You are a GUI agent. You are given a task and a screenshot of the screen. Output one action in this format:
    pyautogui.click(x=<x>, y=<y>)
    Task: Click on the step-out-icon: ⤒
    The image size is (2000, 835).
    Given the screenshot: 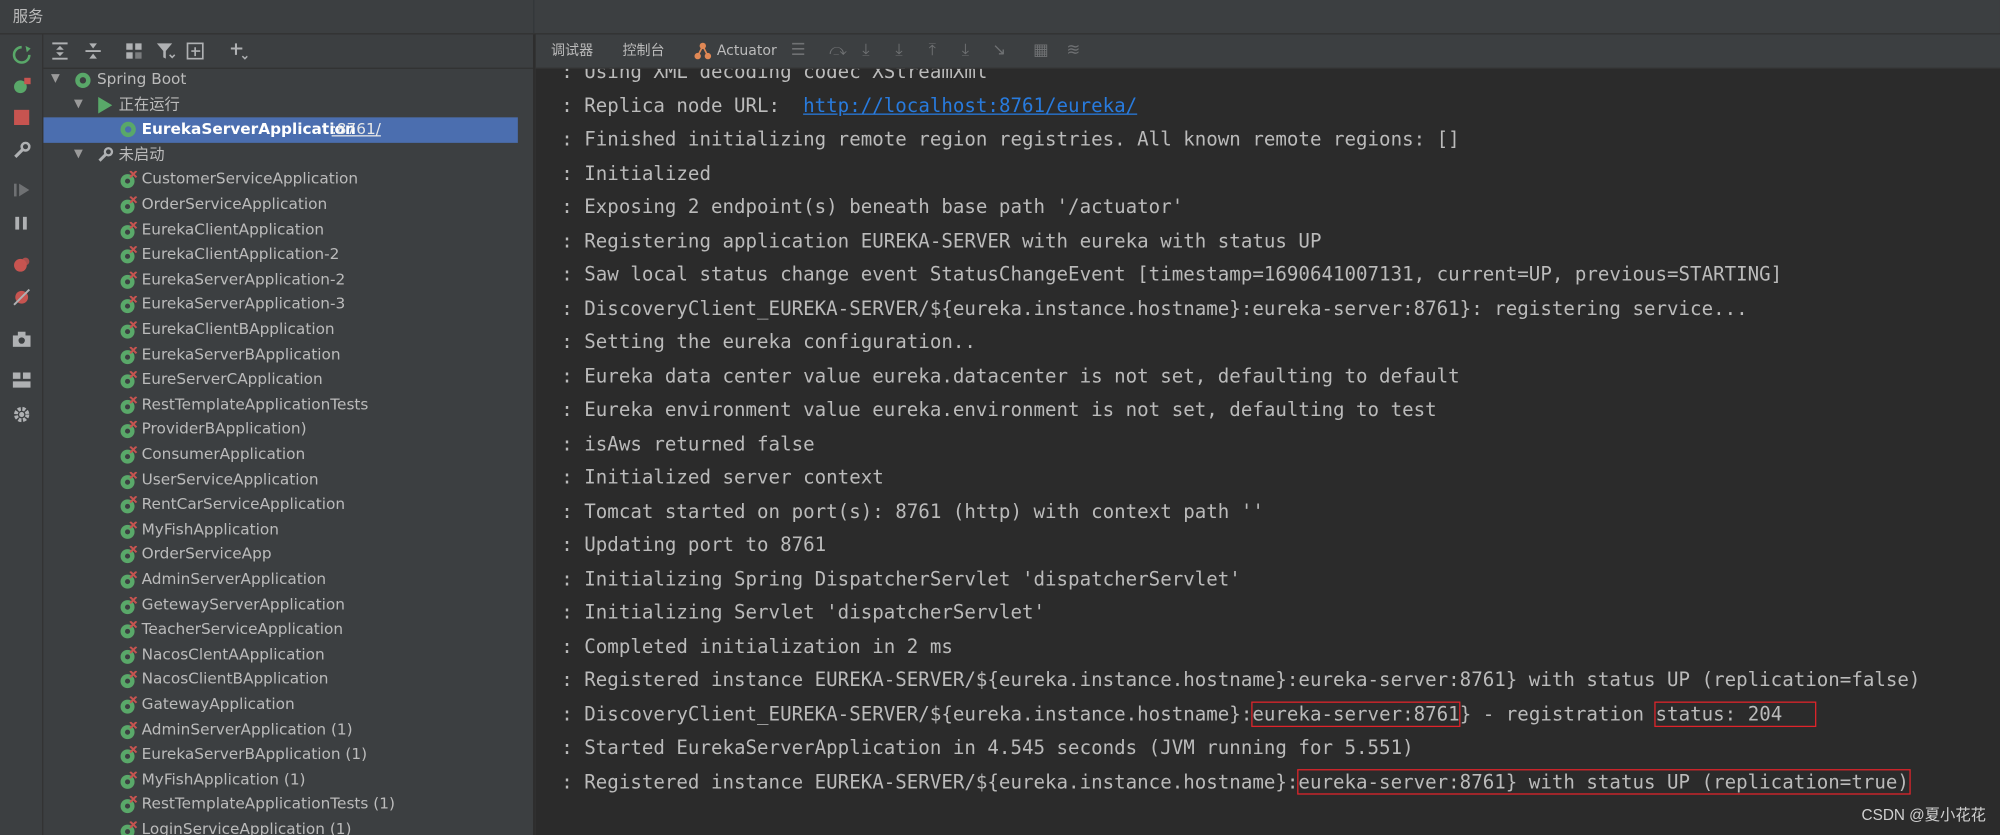 What is the action you would take?
    pyautogui.click(x=932, y=50)
    